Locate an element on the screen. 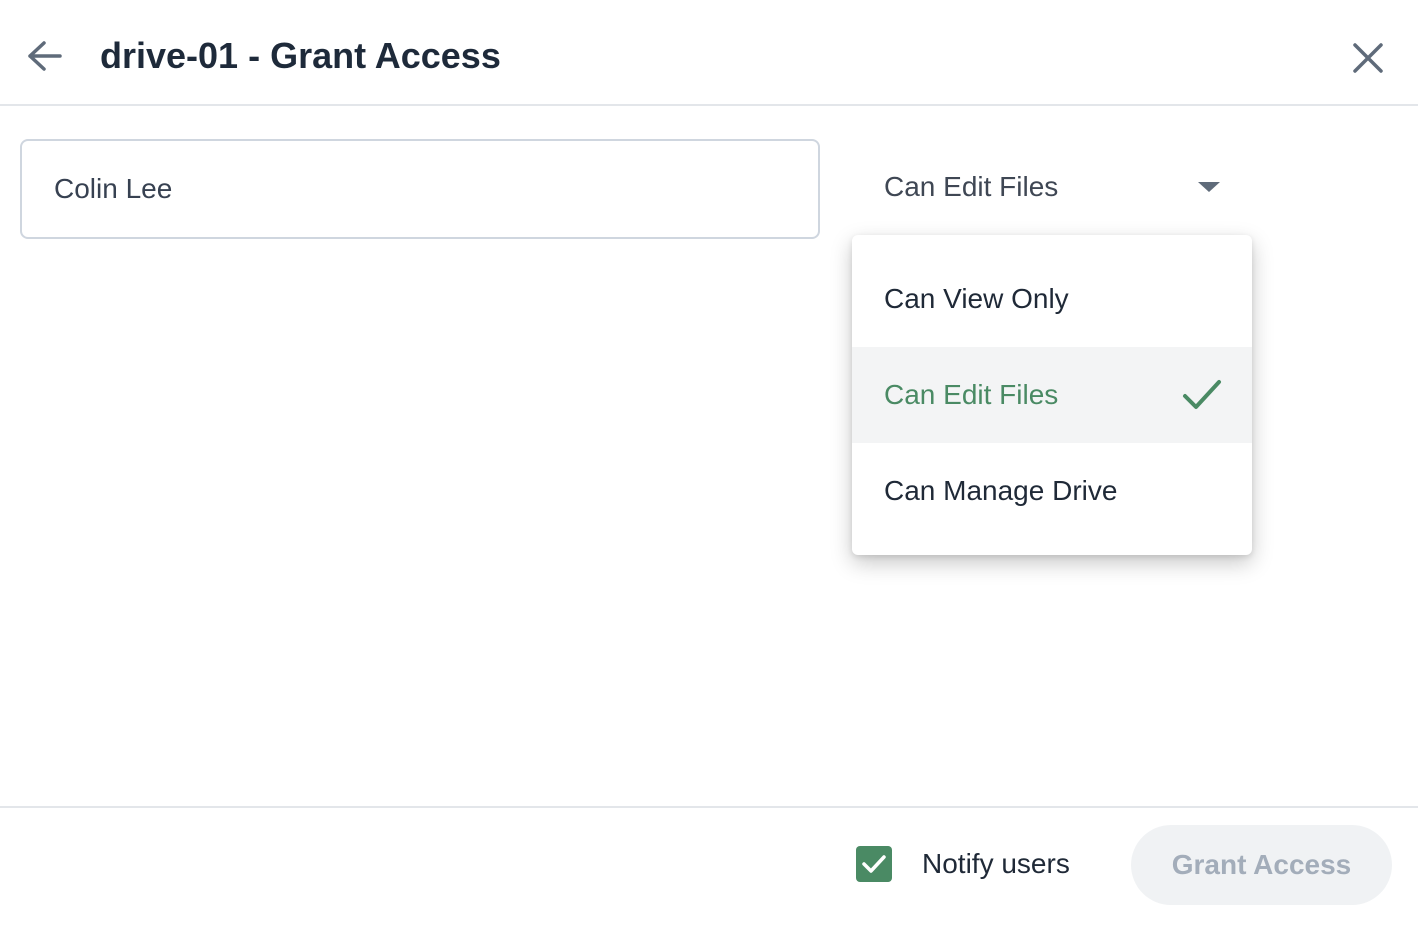 This screenshot has height=944, width=1418. menu-item-can-edit-files: Can Edit Files is located at coordinates (1052, 395).